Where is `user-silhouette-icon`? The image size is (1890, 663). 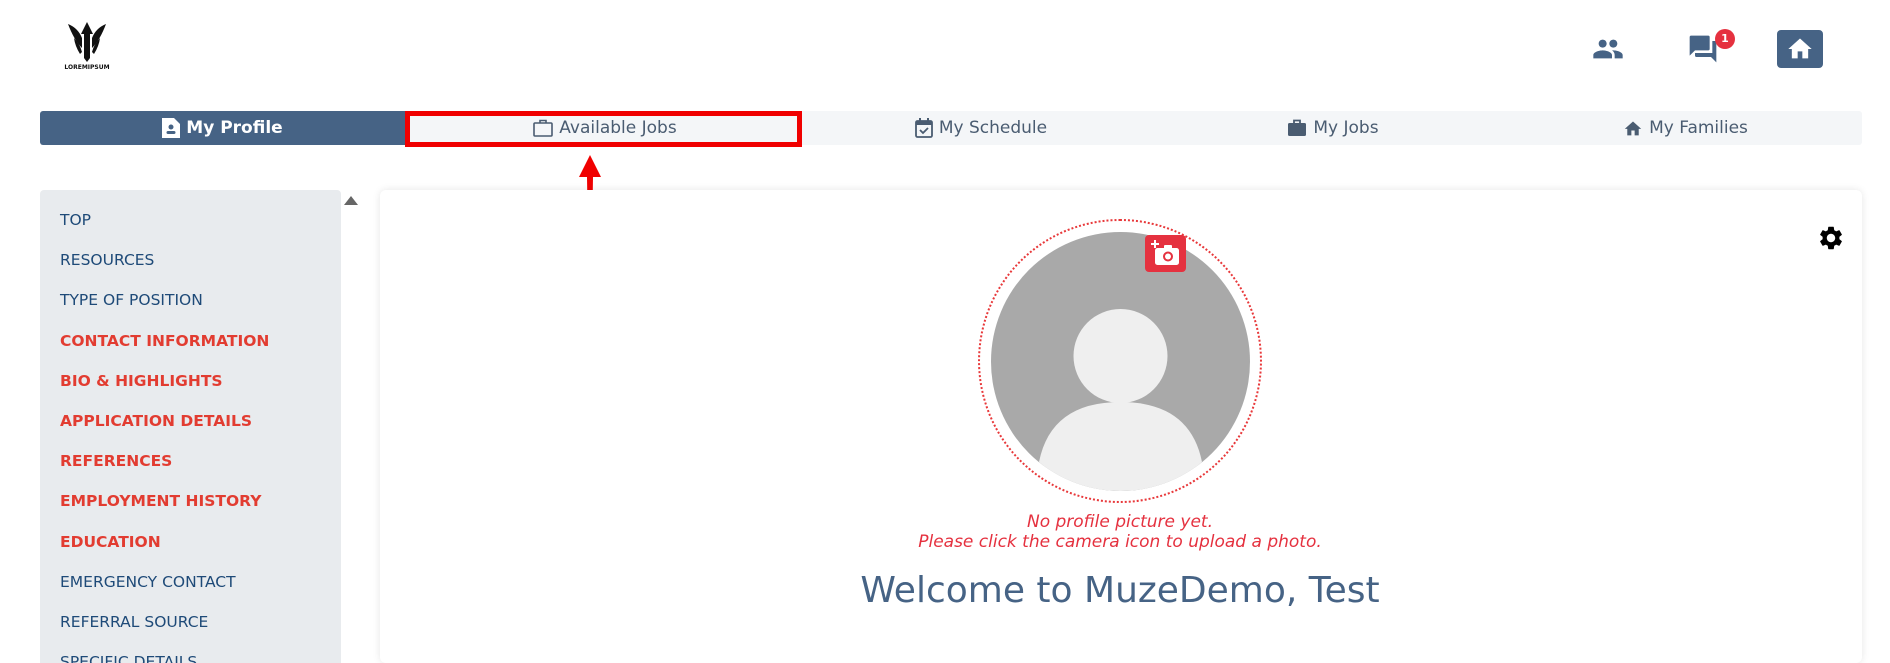
user-silhouette-icon is located at coordinates (1120, 400).